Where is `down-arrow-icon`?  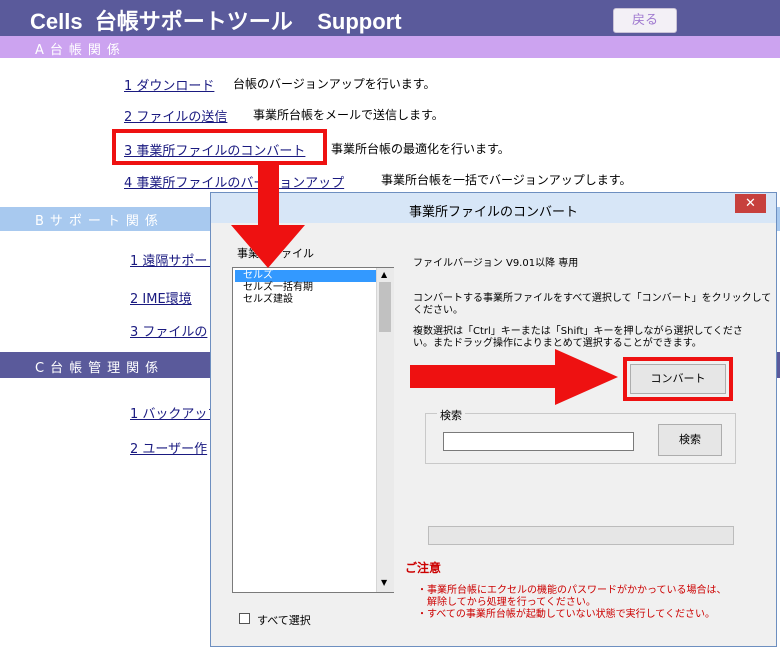 down-arrow-icon is located at coordinates (268, 216).